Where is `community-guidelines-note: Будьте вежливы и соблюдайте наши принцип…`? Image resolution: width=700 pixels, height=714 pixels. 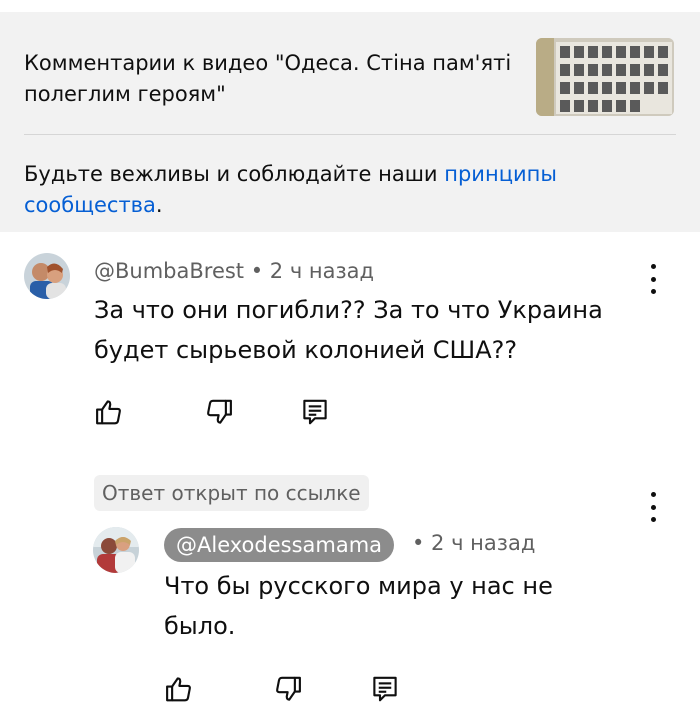
community-guidelines-note: Будьте вежливы и соблюдайте наши принцип… is located at coordinates (324, 190).